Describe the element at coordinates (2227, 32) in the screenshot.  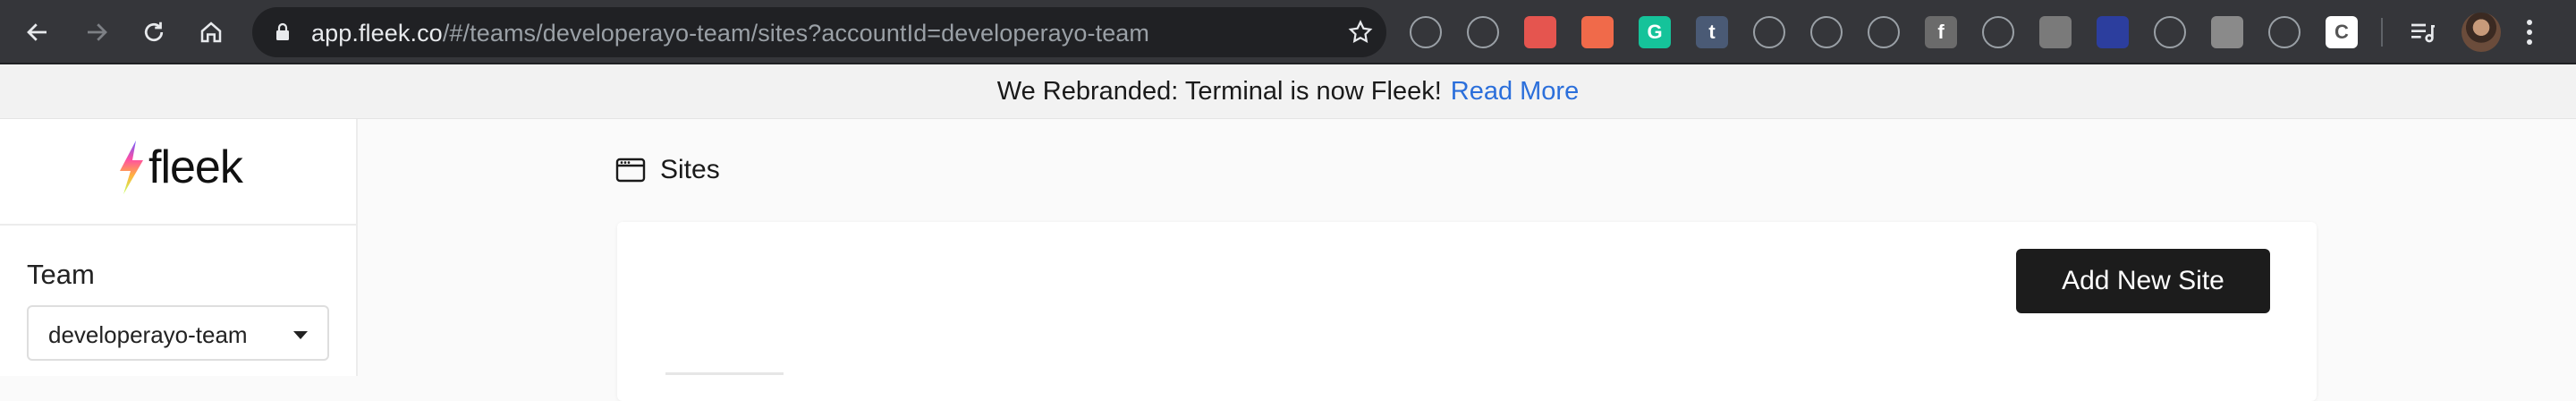
I see `clock-extension-icon` at that location.